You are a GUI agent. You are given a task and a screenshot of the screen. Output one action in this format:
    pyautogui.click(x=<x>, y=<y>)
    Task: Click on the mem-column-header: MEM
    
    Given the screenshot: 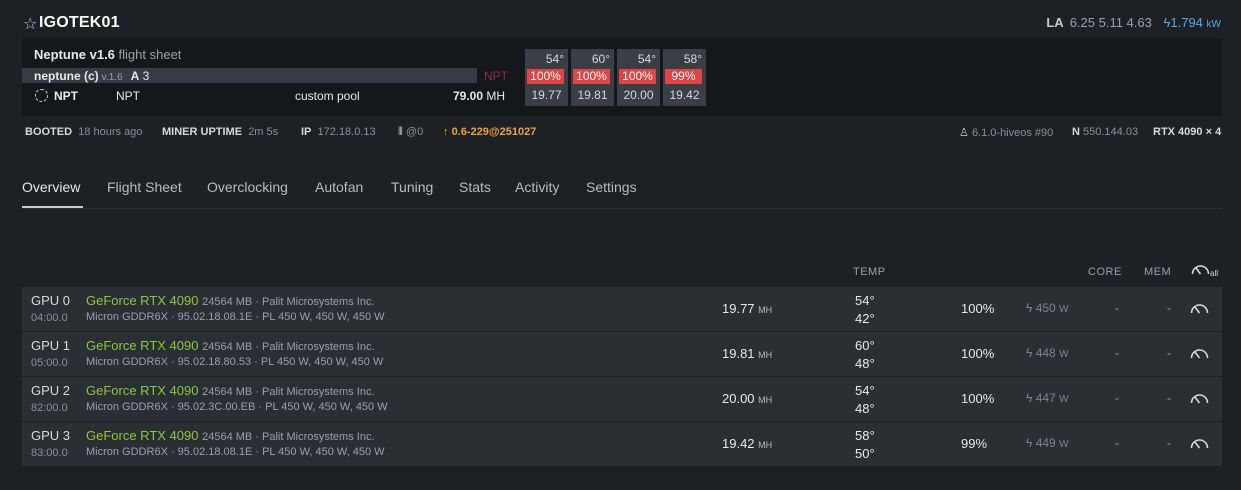 What is the action you would take?
    pyautogui.click(x=1157, y=272)
    